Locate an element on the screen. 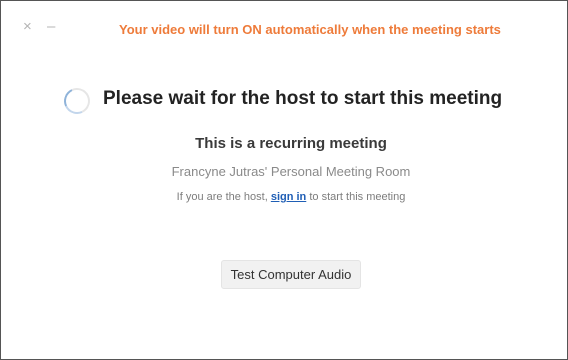 The width and height of the screenshot is (568, 360). minimize-icon: – is located at coordinates (51, 26).